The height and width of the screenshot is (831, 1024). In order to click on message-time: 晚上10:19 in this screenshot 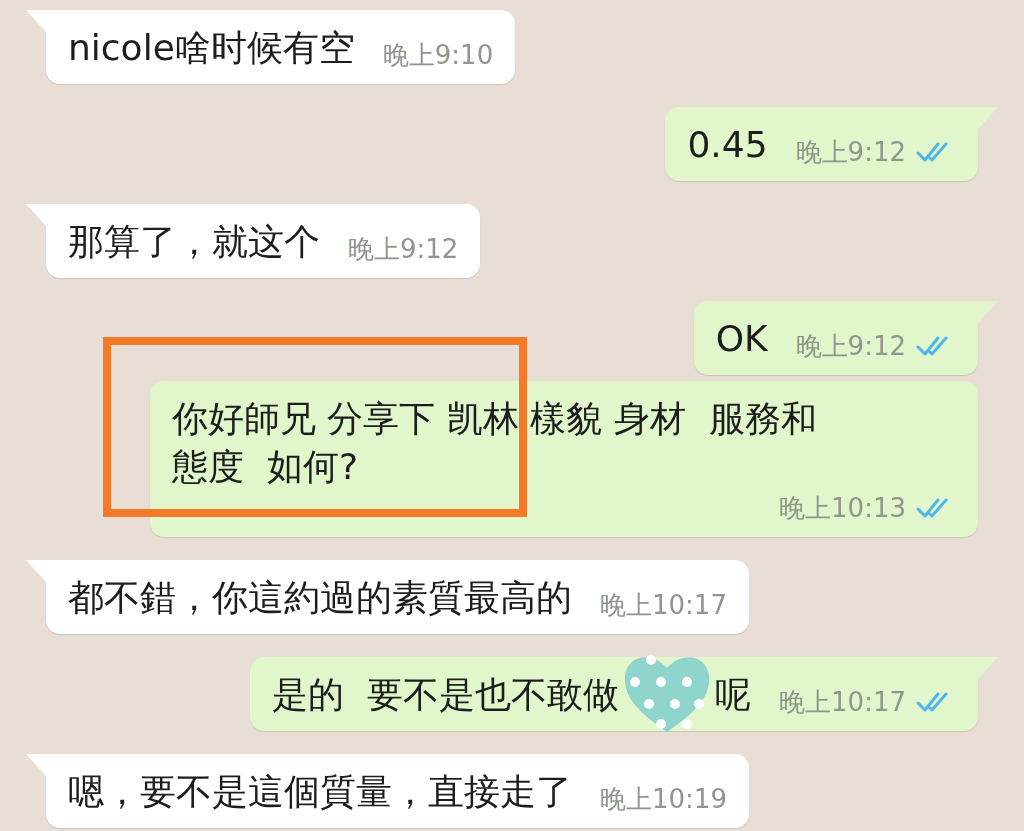, I will do `click(663, 799)`.